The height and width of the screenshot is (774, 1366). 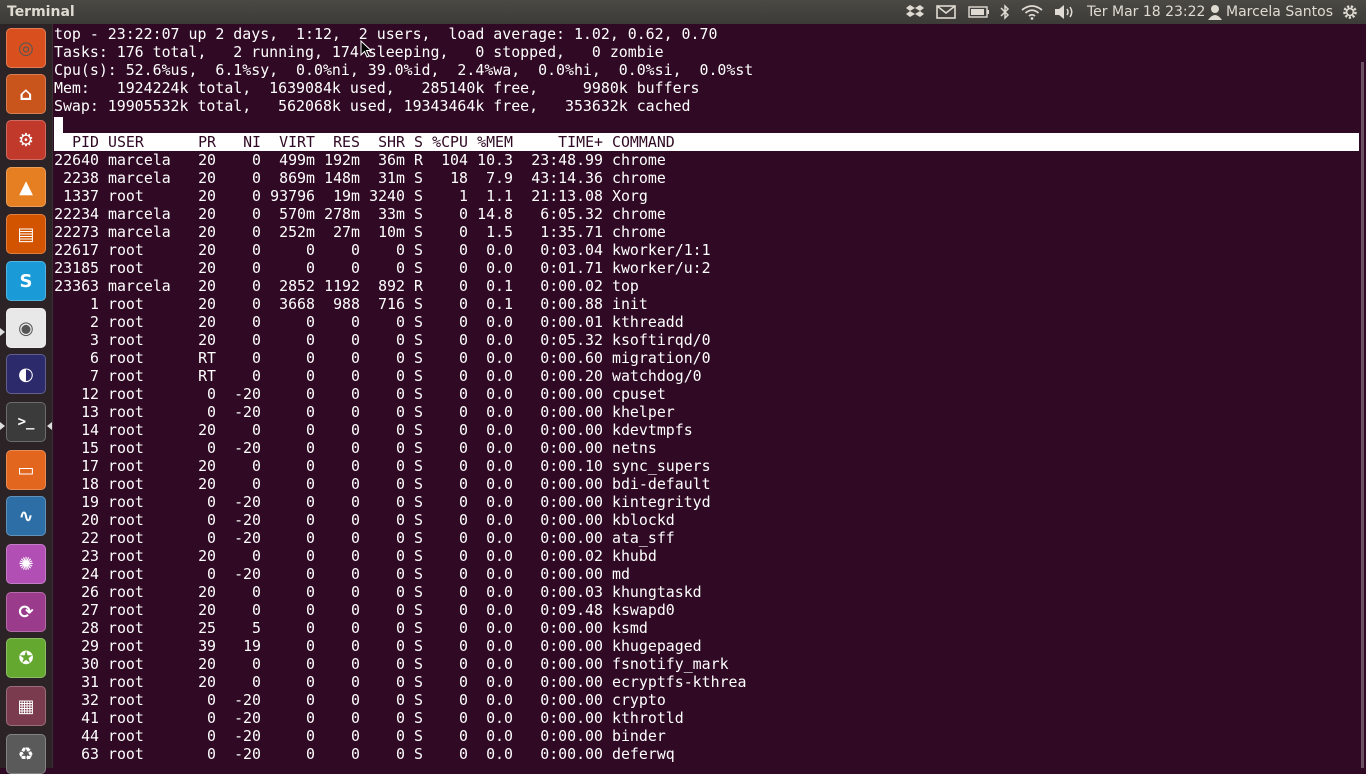 What do you see at coordinates (391, 214) in the screenshot?
I see `cell-shr: 33m` at bounding box center [391, 214].